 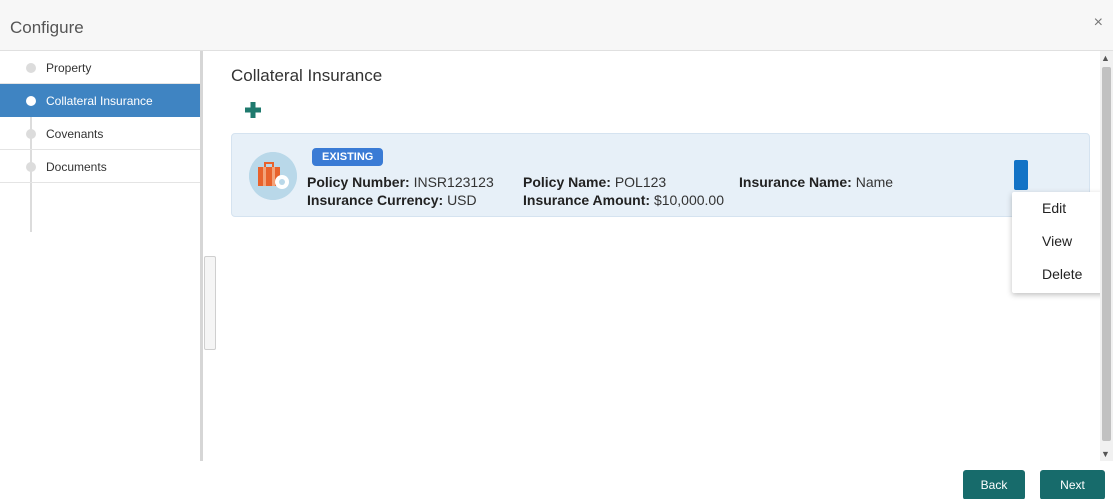 What do you see at coordinates (1098, 23) in the screenshot?
I see `close-icon: ×` at bounding box center [1098, 23].